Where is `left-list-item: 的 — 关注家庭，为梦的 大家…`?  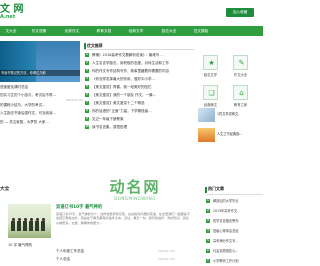
left-list-item: 的 — 关注家庭，为梦的 大家… is located at coordinates (42, 122).